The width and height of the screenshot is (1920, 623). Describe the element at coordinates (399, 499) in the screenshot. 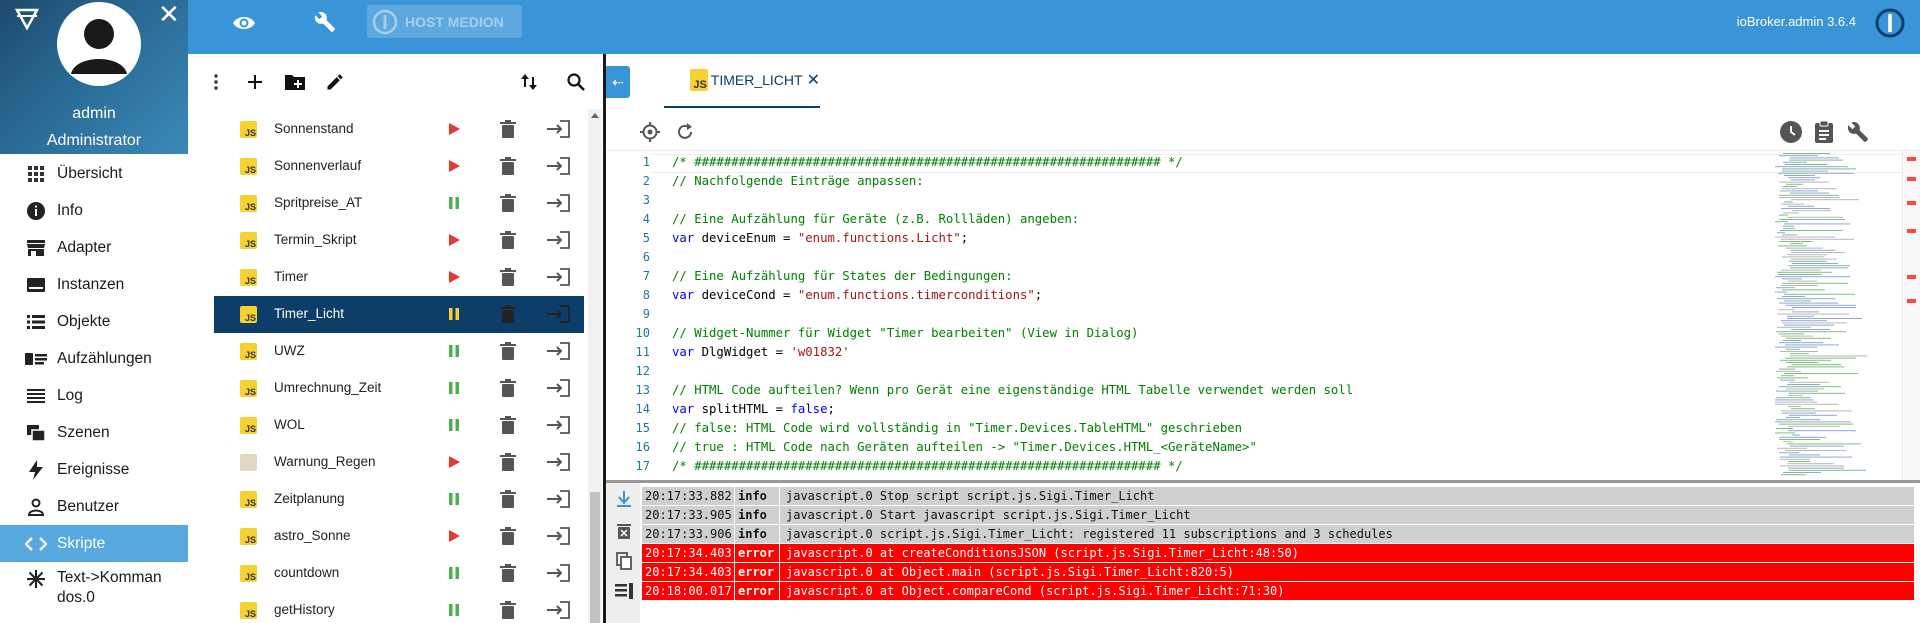

I see `script-row: JS Zeitplanung` at that location.